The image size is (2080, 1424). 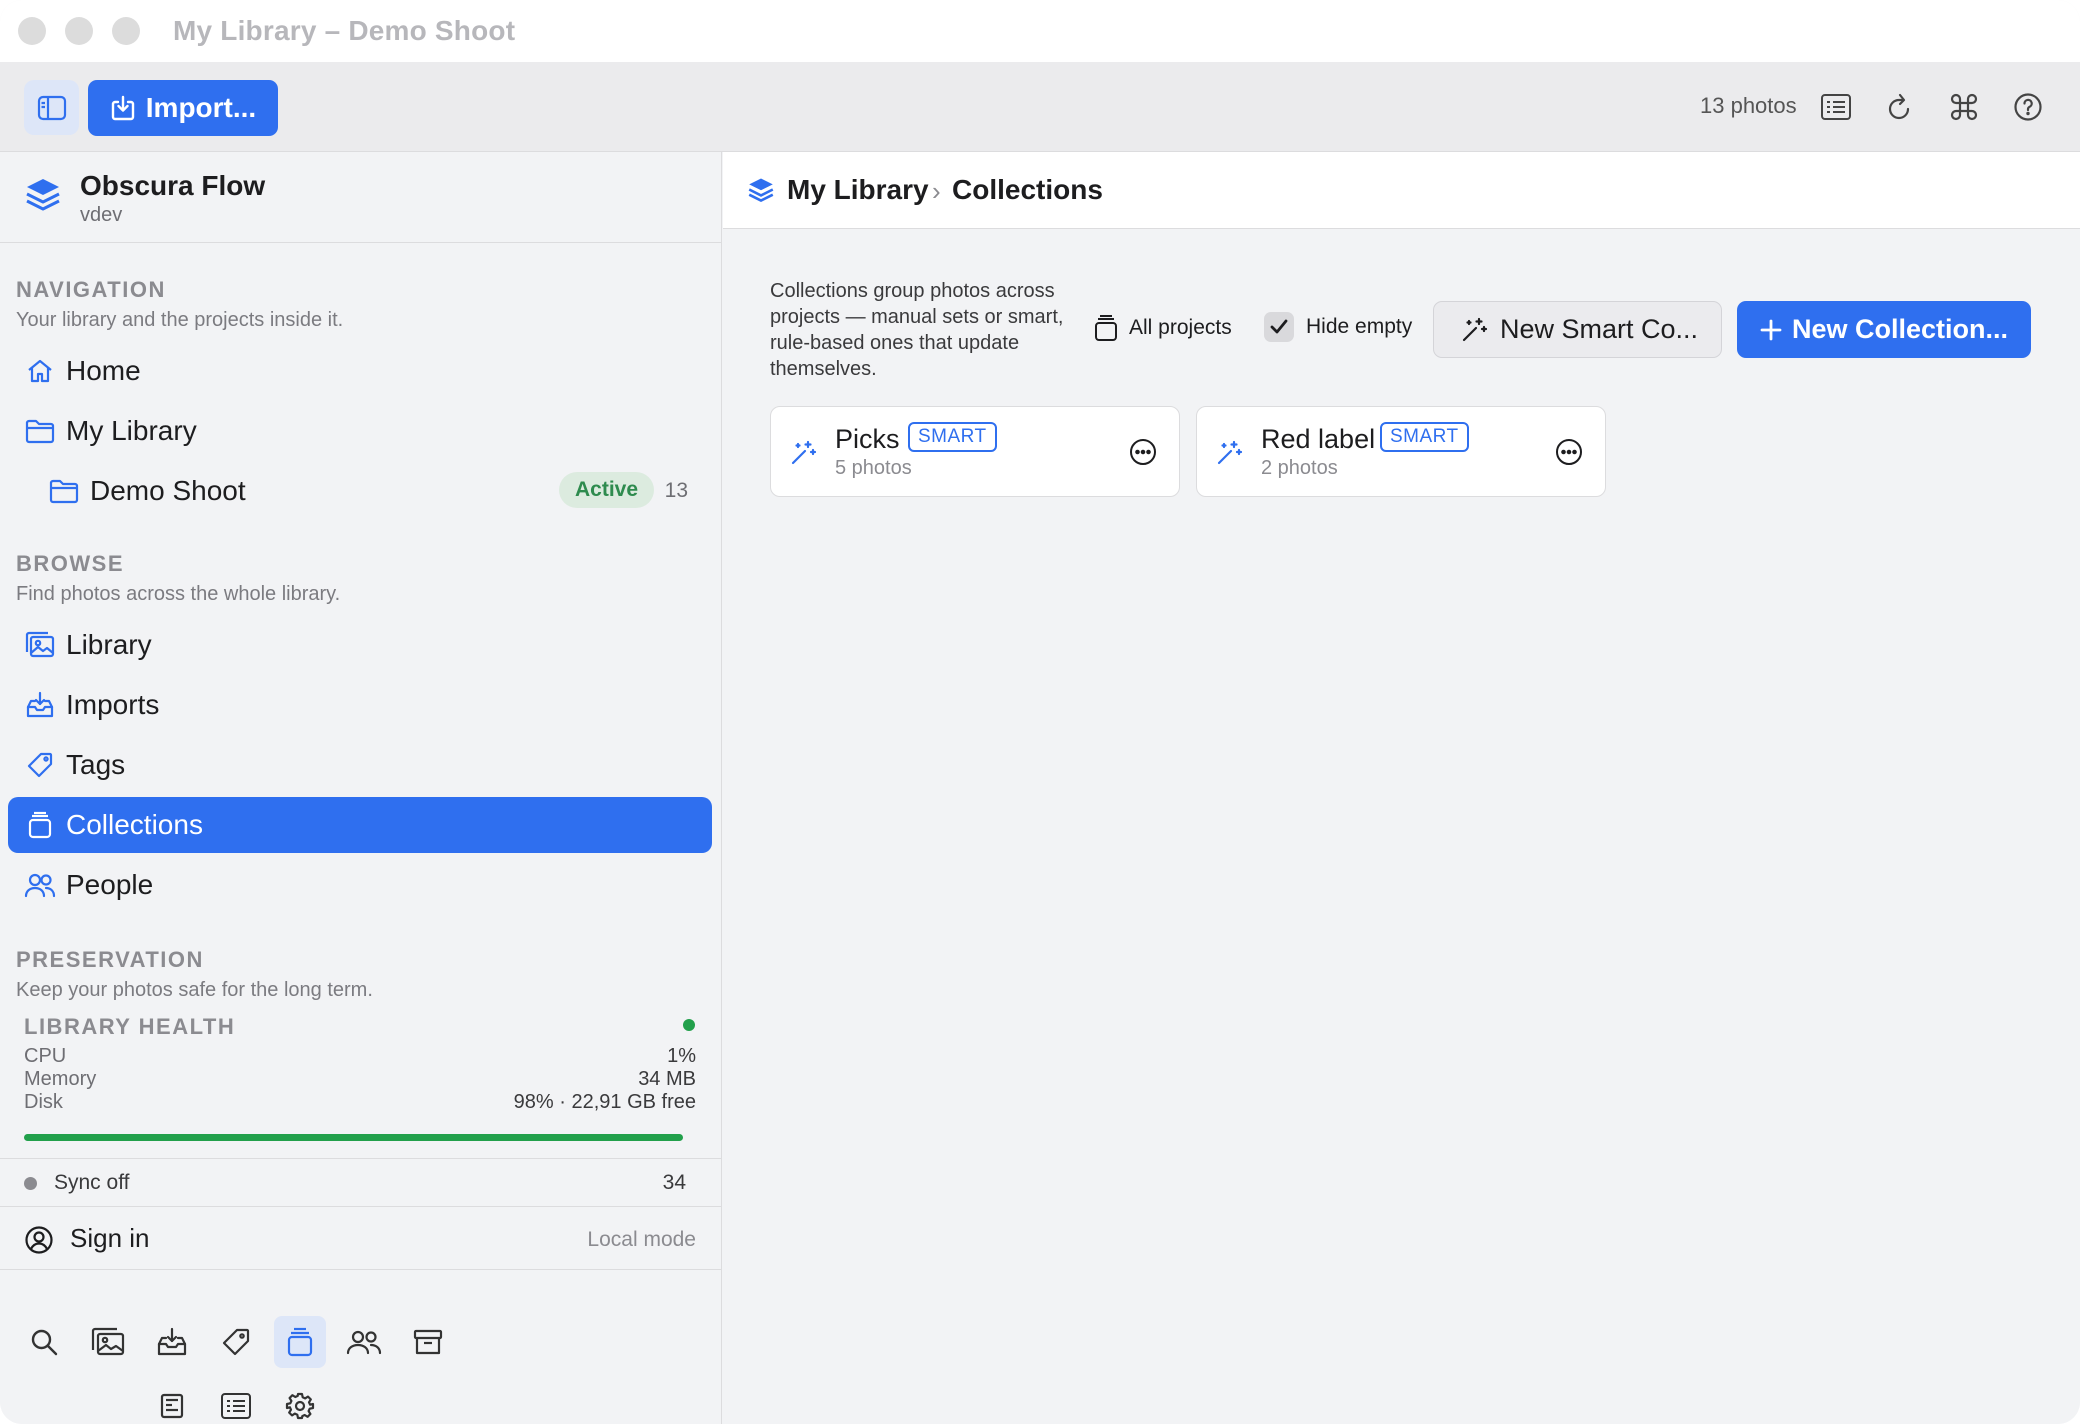 I want to click on refresh-icon, so click(x=1900, y=107).